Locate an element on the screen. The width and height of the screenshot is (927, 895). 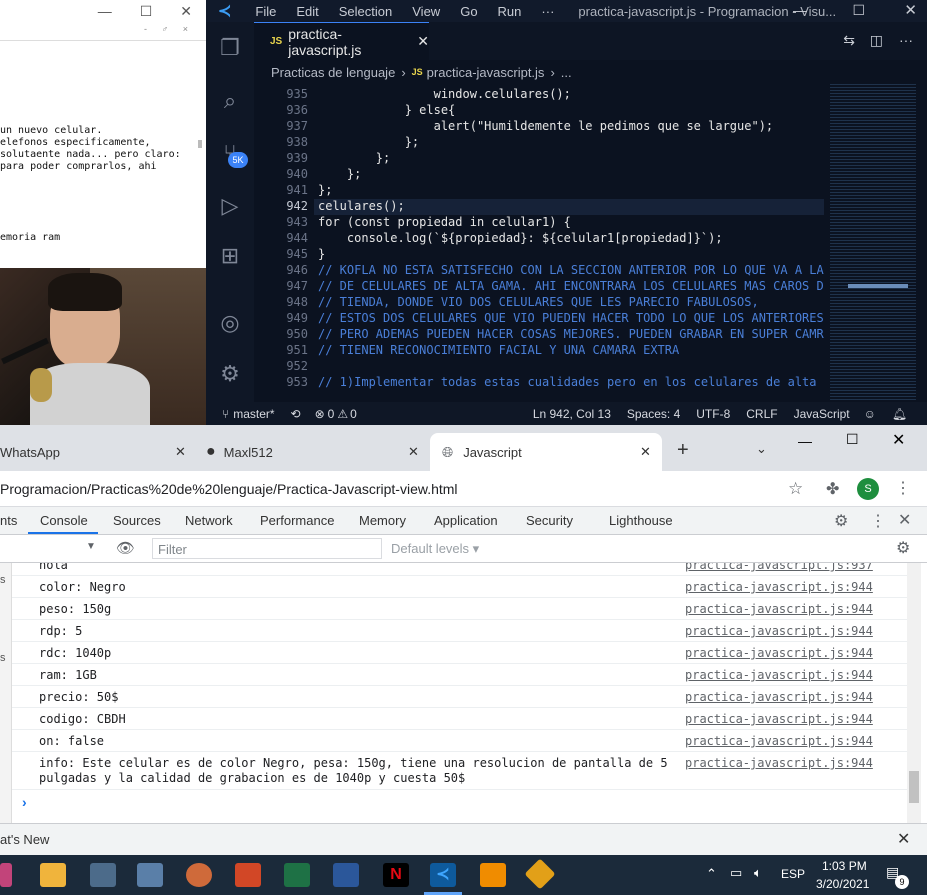
tab-elements: nts is located at coordinates (8, 520).